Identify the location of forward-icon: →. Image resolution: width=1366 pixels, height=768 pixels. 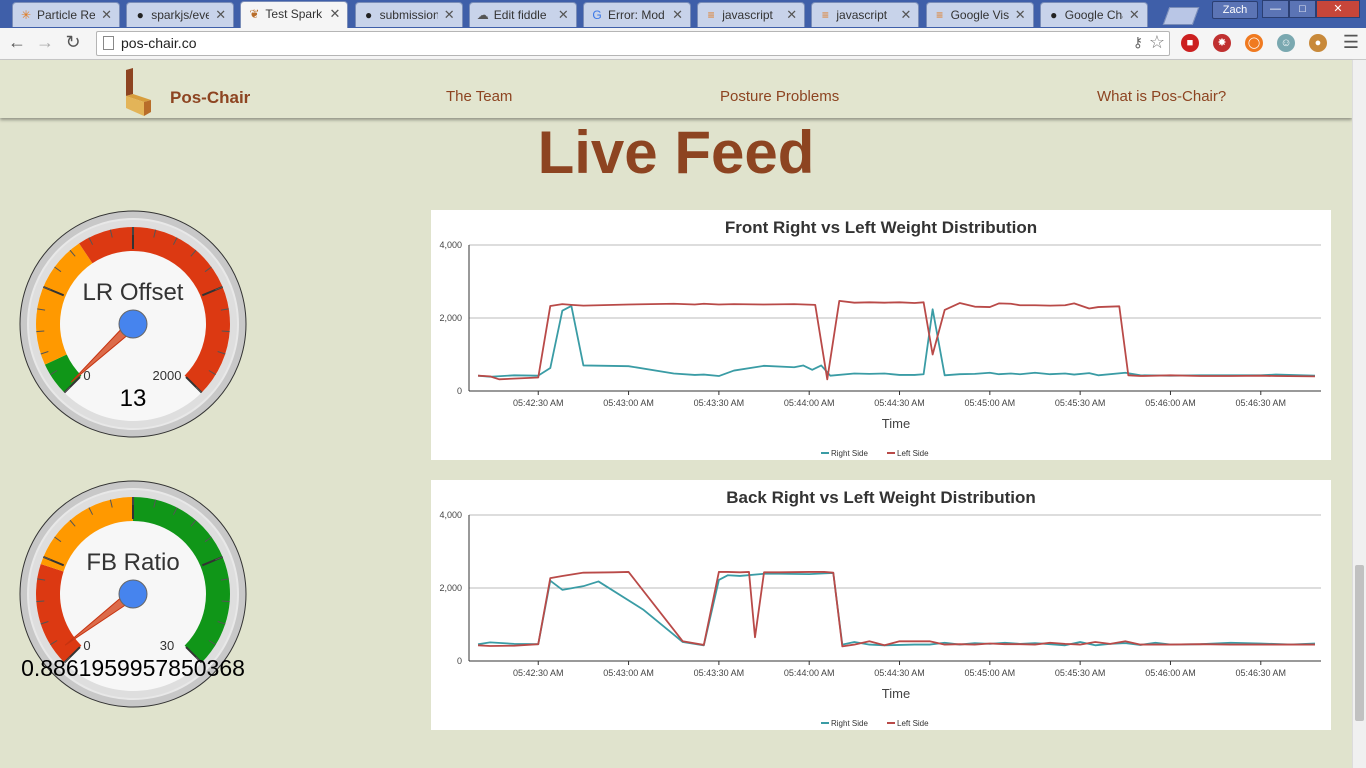
(45, 42).